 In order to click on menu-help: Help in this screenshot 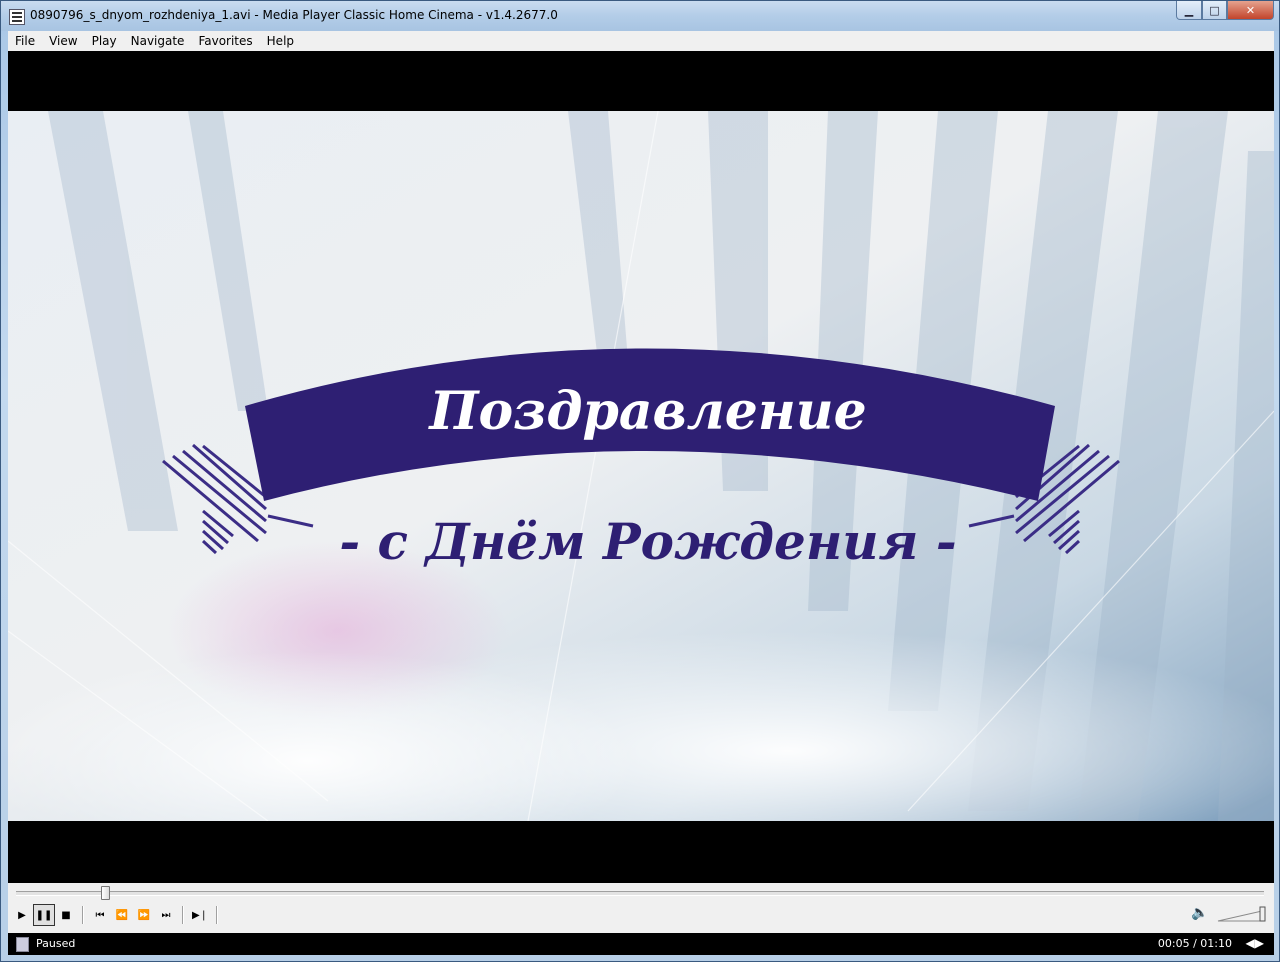, I will do `click(280, 41)`.